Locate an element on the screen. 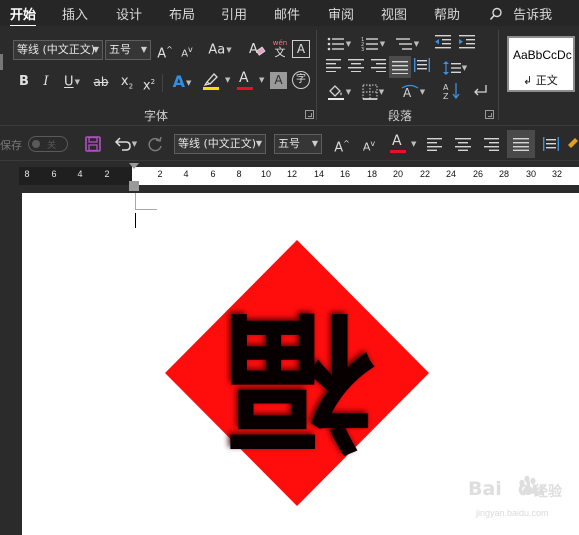 The height and width of the screenshot is (535, 579). font-dialog-launcher is located at coordinates (309, 114).